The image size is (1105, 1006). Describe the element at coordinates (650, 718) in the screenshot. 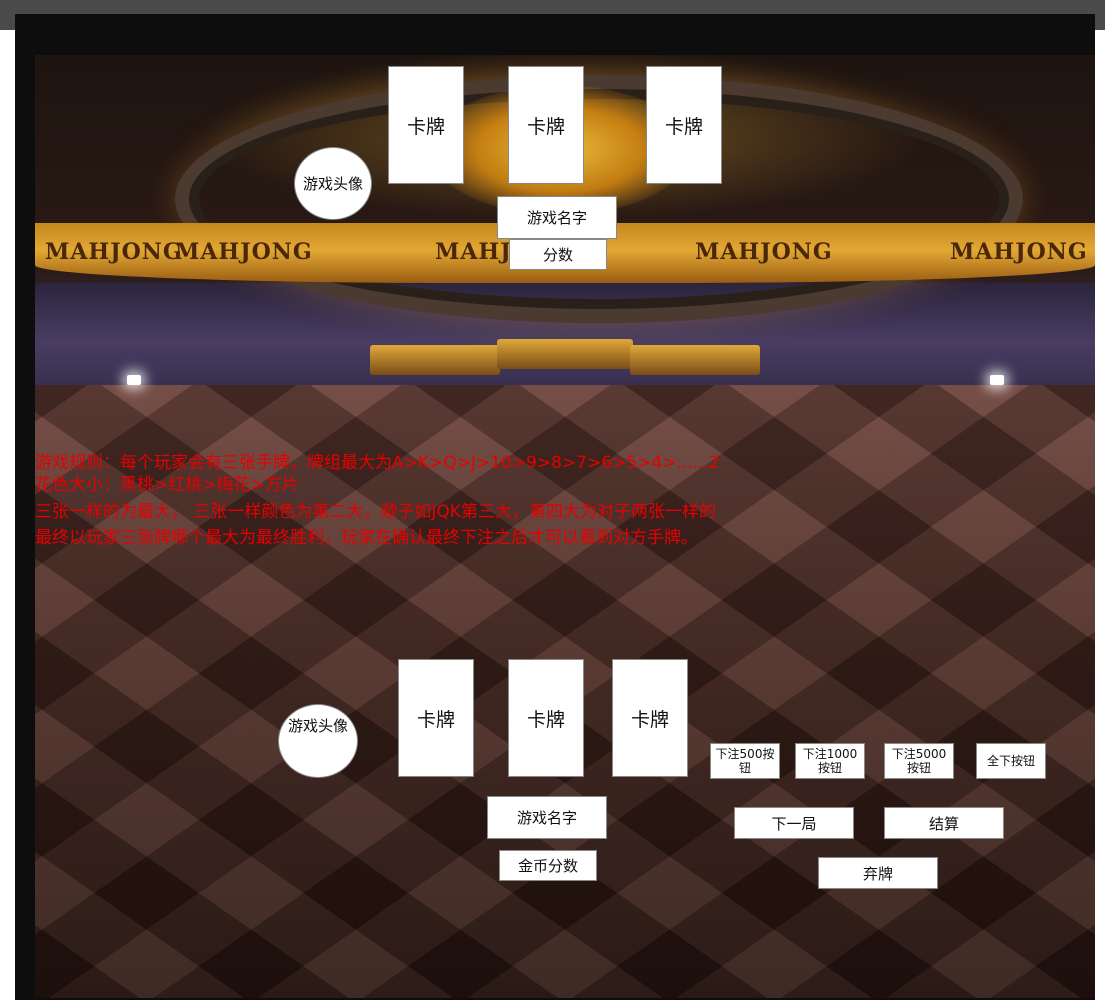

I see `player-card-3: 卡牌` at that location.